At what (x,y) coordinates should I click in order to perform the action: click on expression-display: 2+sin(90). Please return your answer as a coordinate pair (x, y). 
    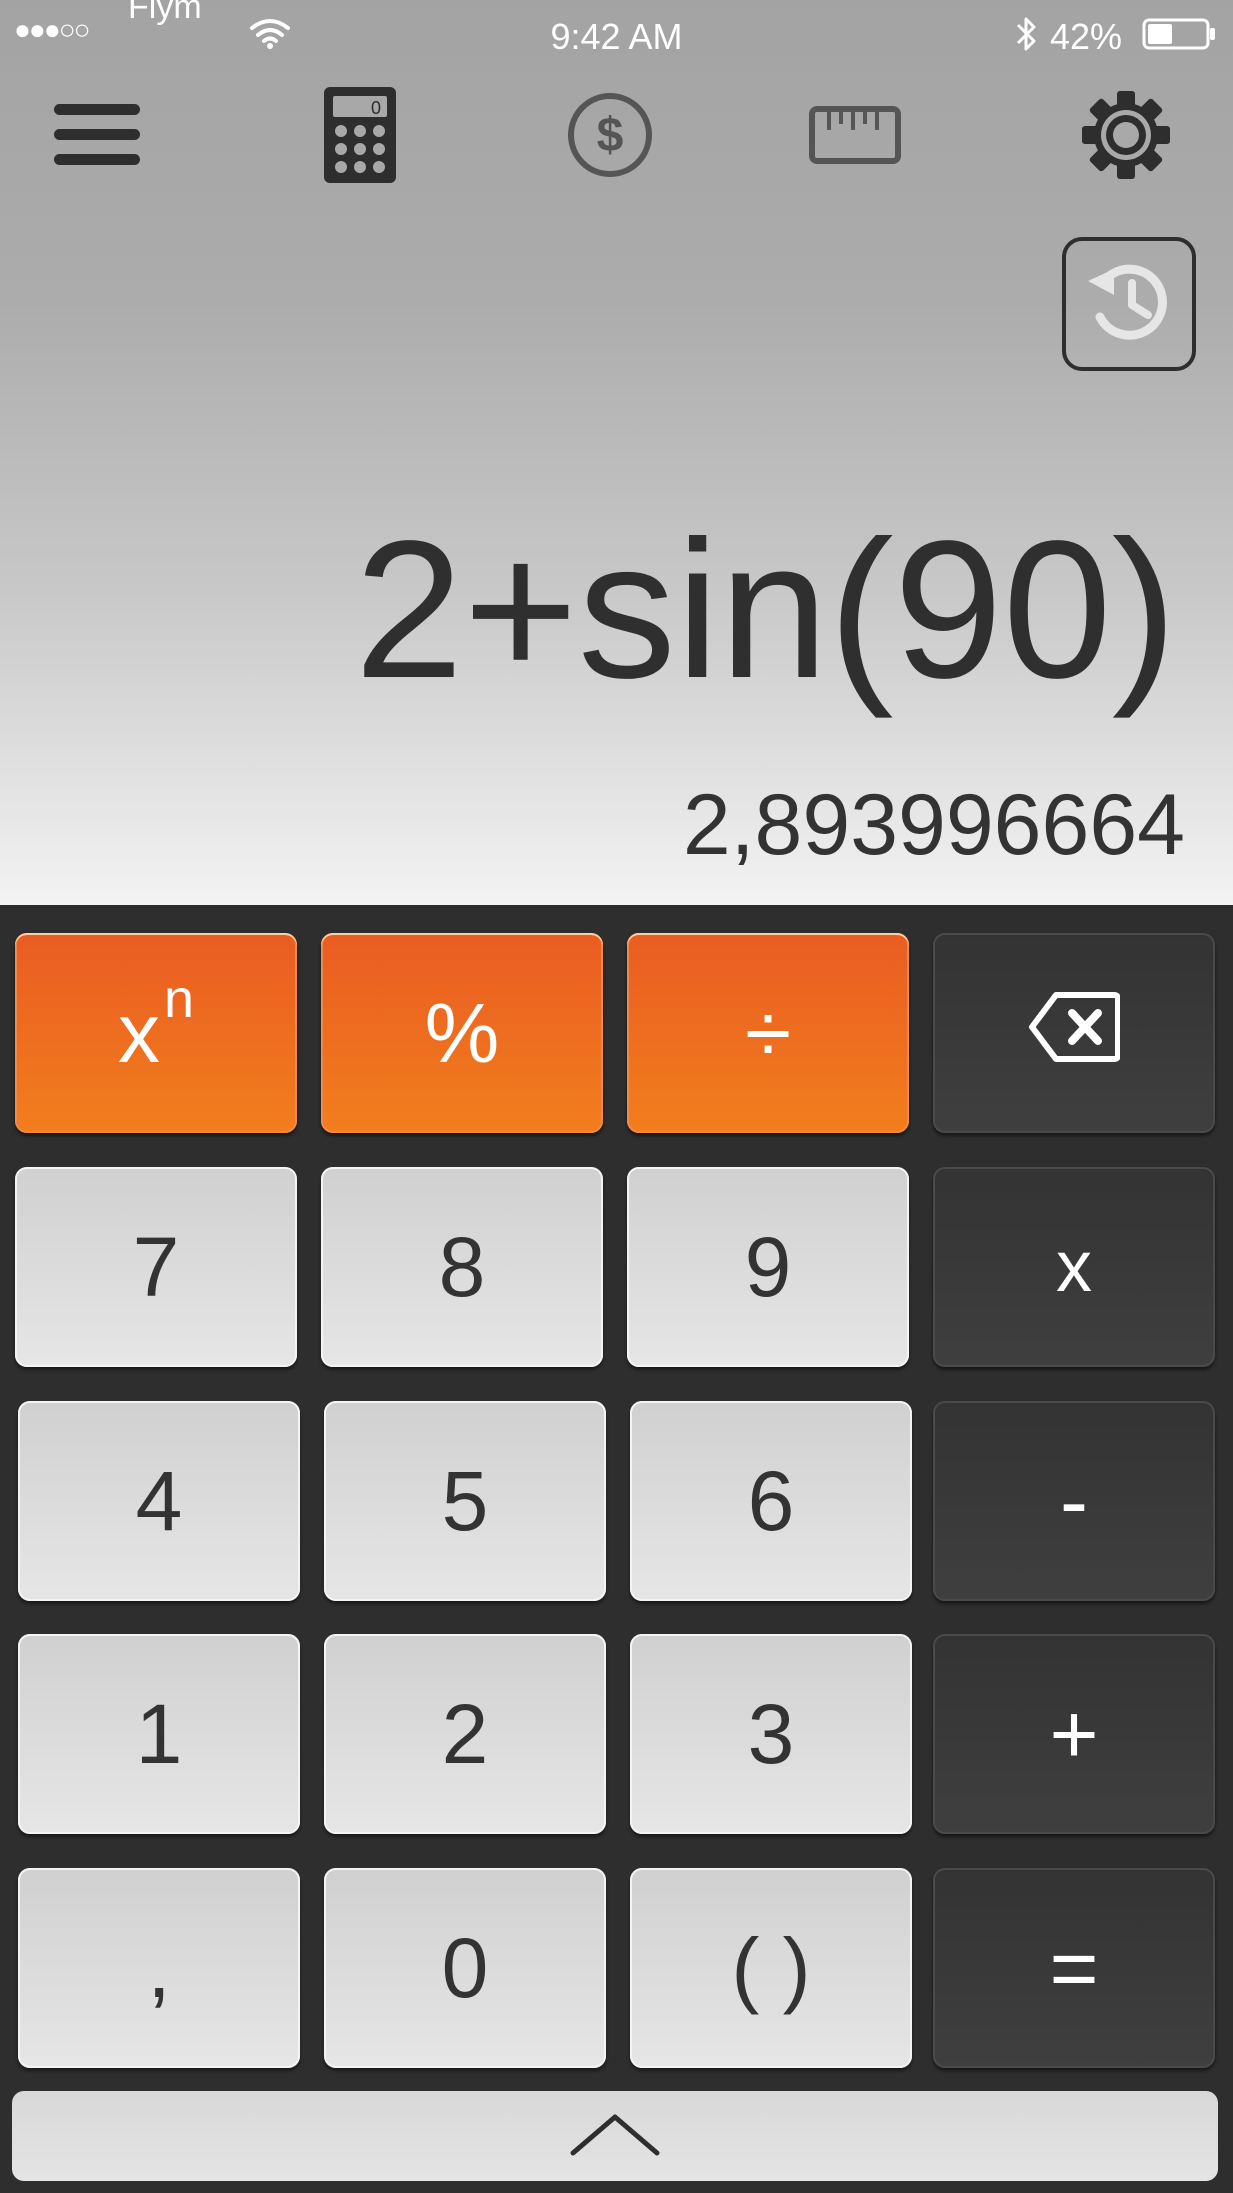
    Looking at the image, I should click on (765, 609).